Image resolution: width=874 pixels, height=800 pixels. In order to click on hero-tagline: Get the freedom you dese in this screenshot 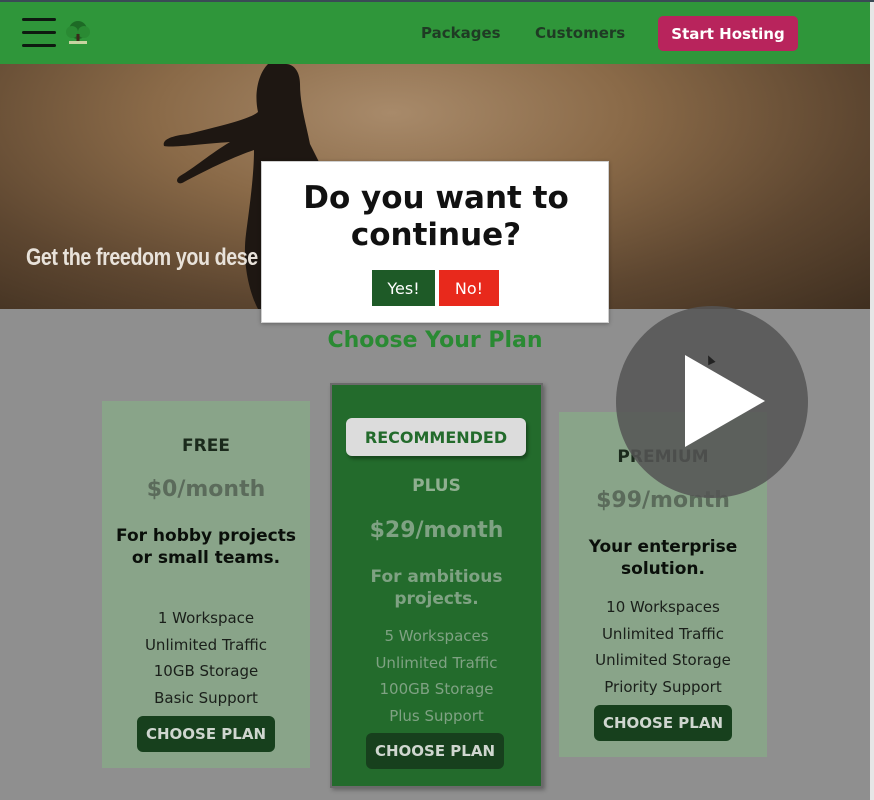, I will do `click(142, 257)`.